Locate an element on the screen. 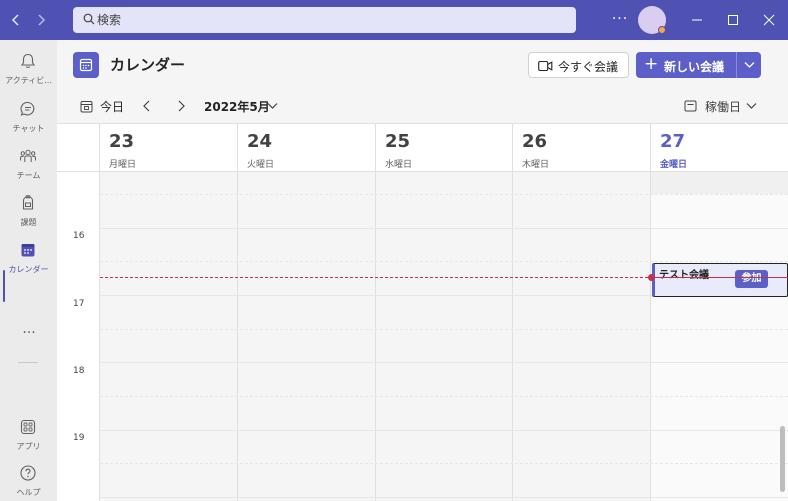  title-bar: ··· is located at coordinates (394, 20).